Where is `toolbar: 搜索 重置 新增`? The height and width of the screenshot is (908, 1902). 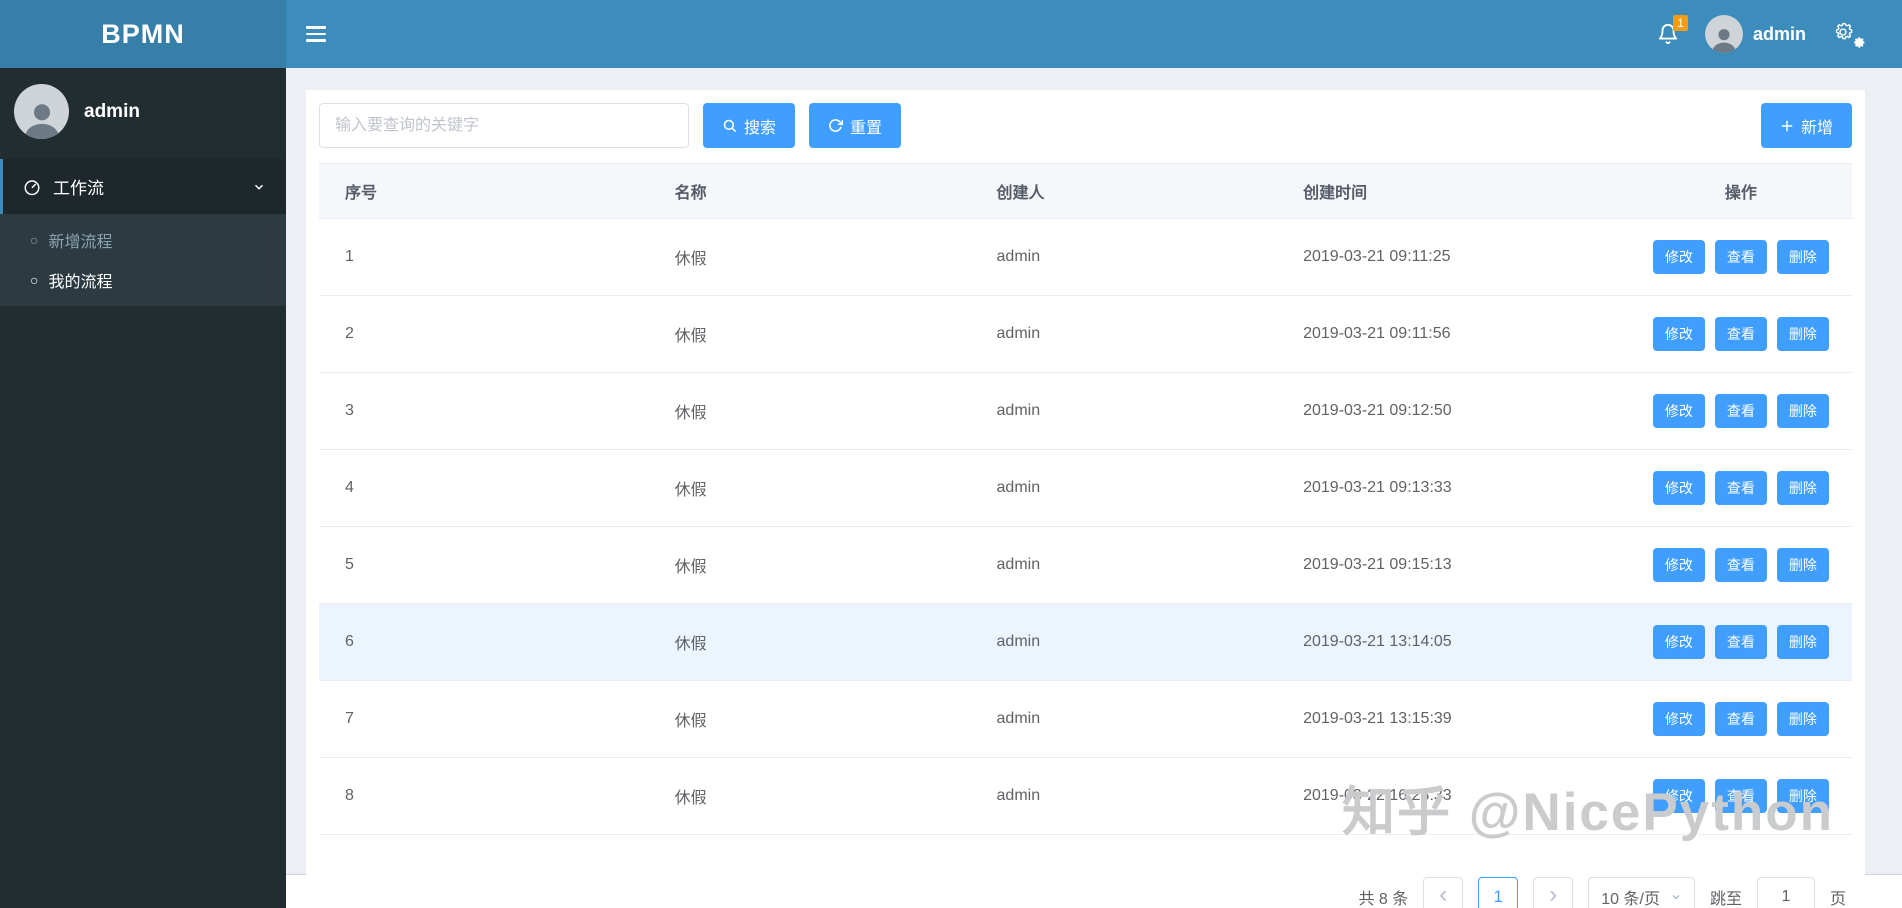
toolbar: 搜索 重置 新增 is located at coordinates (1085, 125).